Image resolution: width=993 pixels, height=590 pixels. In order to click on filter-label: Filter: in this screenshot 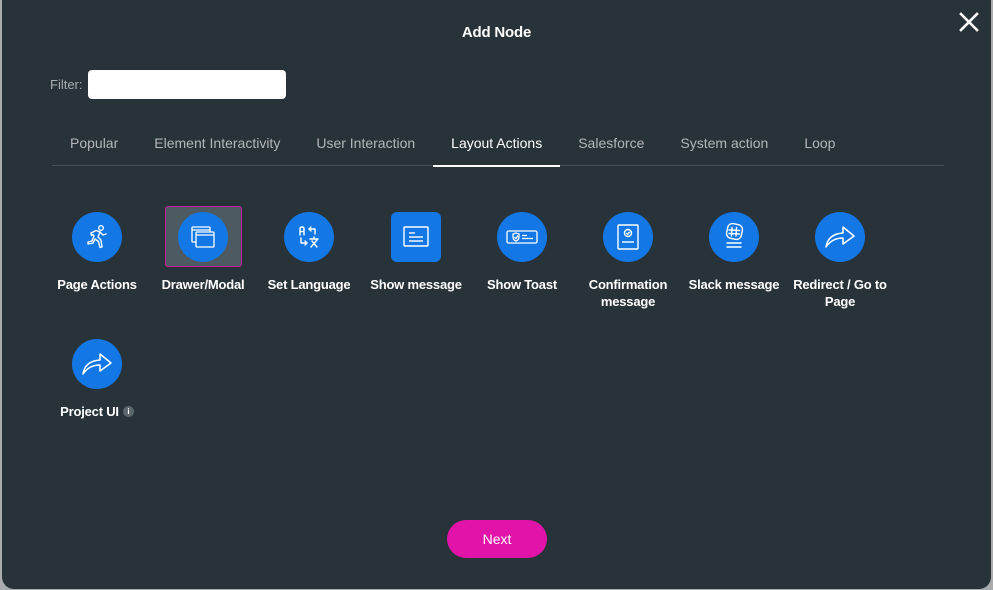, I will do `click(66, 84)`.